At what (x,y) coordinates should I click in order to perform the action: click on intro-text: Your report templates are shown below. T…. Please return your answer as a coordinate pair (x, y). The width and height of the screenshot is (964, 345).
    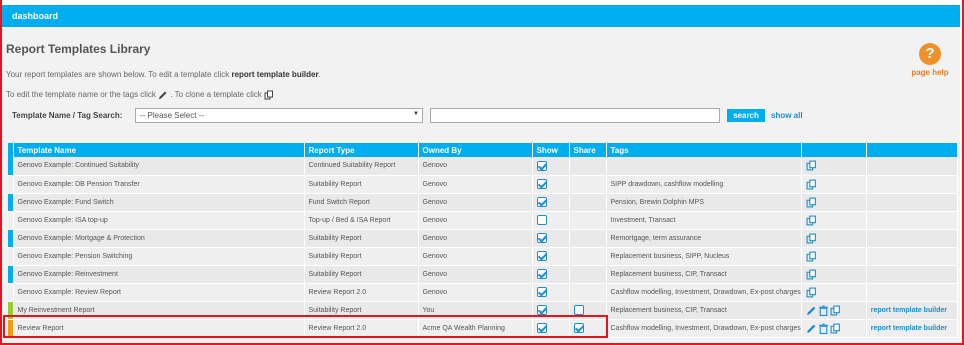
    Looking at the image, I should click on (163, 74).